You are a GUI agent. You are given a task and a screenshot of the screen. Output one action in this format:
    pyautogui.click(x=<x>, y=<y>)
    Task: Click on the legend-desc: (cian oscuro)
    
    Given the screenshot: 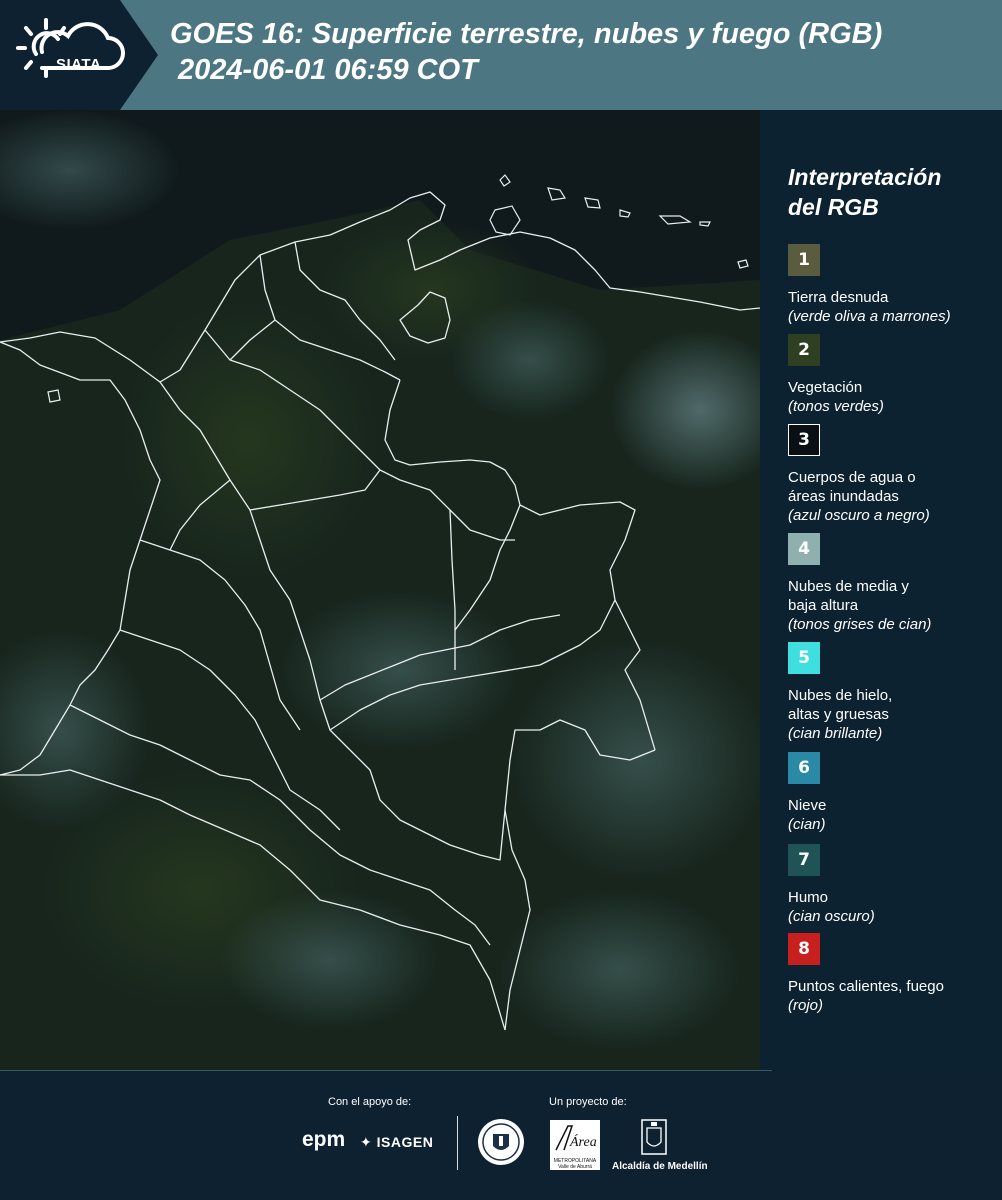 What is the action you would take?
    pyautogui.click(x=831, y=916)
    